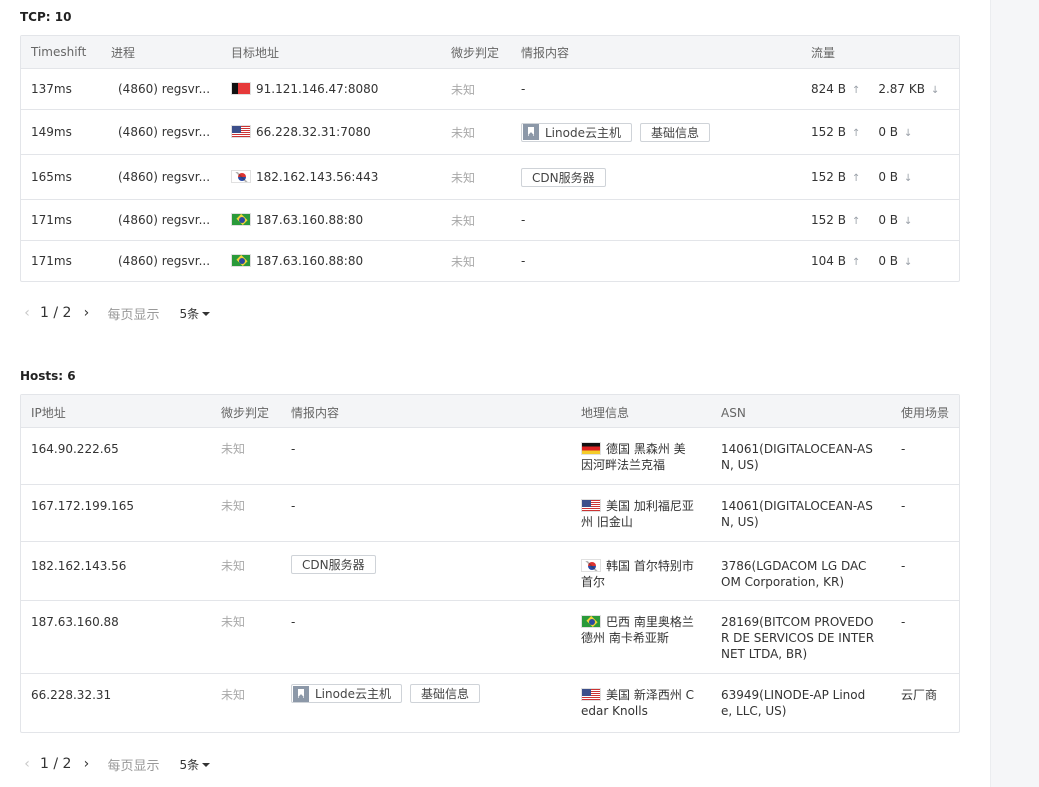 This screenshot has width=1039, height=787. What do you see at coordinates (48, 412) in the screenshot?
I see `col-ip: IP地址` at bounding box center [48, 412].